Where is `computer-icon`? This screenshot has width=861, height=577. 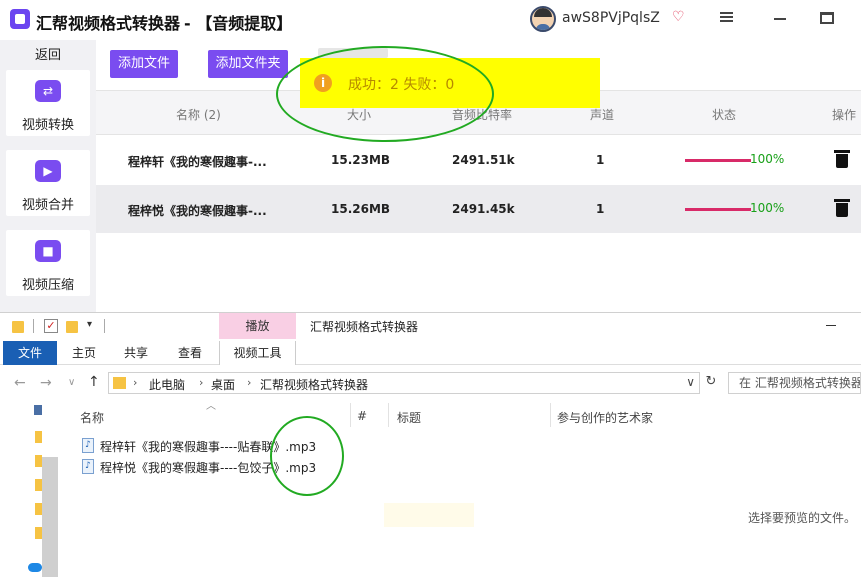 computer-icon is located at coordinates (38, 410).